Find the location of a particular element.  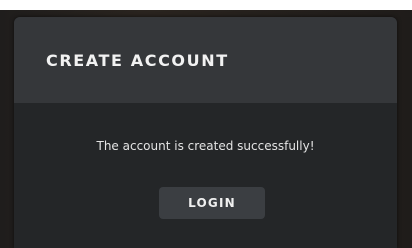

success-message: The account is created successfully! is located at coordinates (205, 146).